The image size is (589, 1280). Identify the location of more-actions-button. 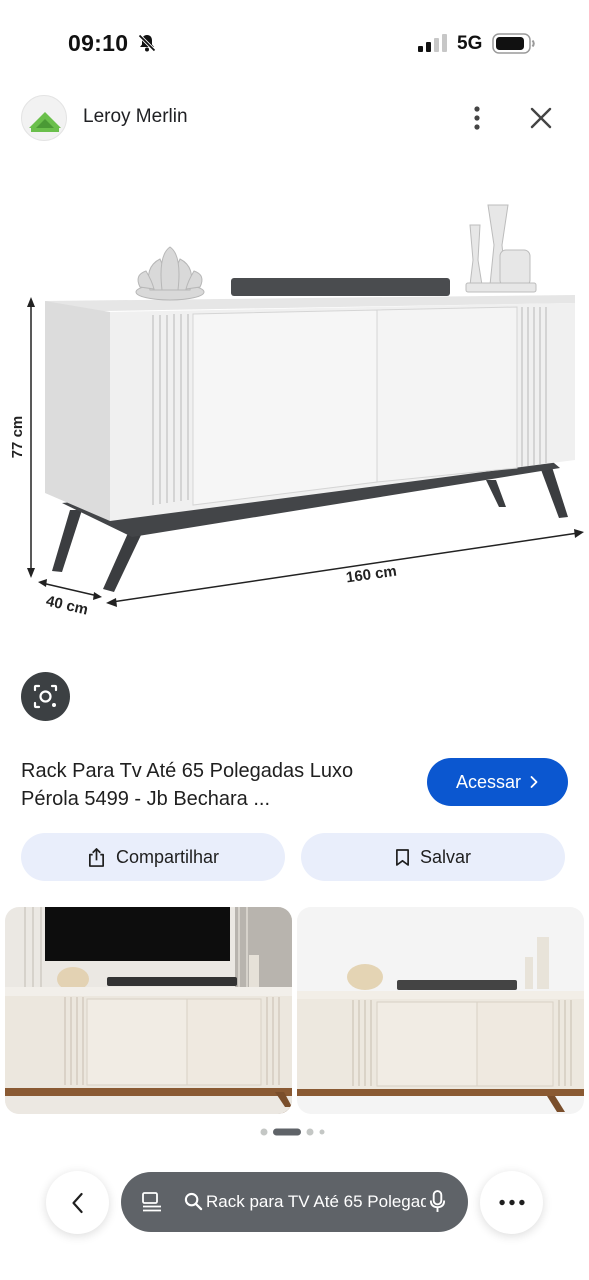
(511, 1202).